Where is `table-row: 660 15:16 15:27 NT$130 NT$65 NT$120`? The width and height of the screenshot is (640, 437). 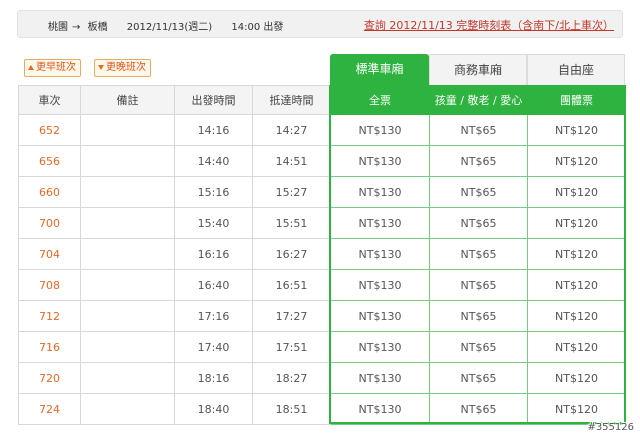 table-row: 660 15:16 15:27 NT$130 NT$65 NT$120 is located at coordinates (322, 192).